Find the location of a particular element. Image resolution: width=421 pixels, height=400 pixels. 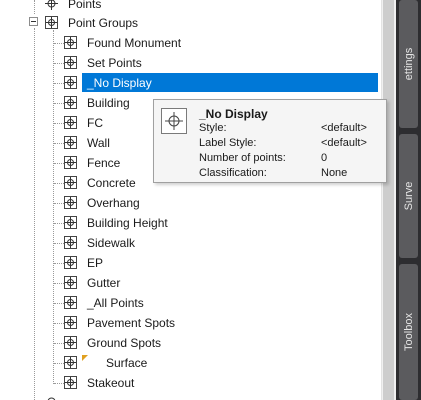

tree-node-point-group: Overhang is located at coordinates (189, 203).